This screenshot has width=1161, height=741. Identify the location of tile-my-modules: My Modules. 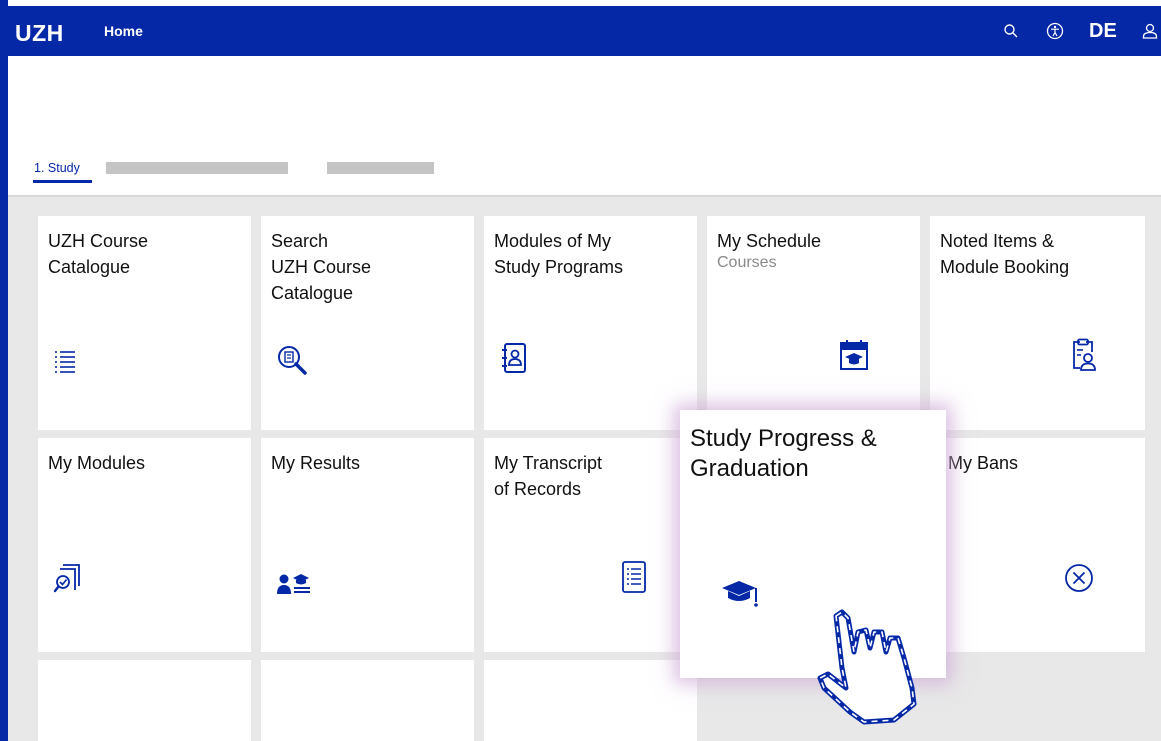
(144, 545).